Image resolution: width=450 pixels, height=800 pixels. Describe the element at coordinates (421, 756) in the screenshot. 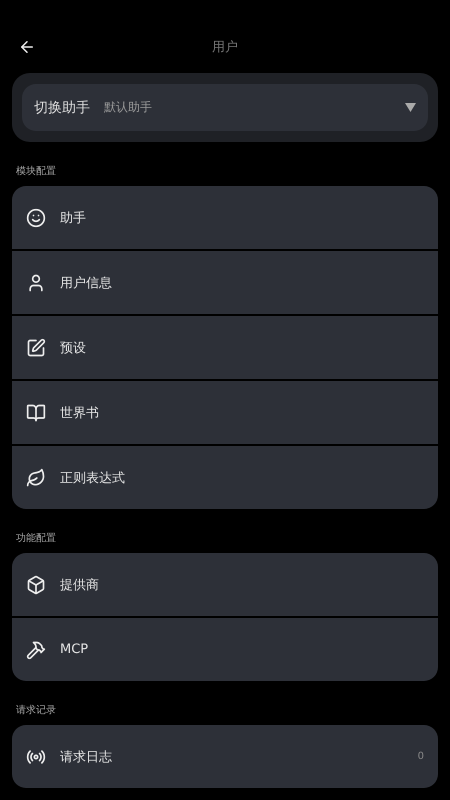

I see `item-count: 0` at that location.